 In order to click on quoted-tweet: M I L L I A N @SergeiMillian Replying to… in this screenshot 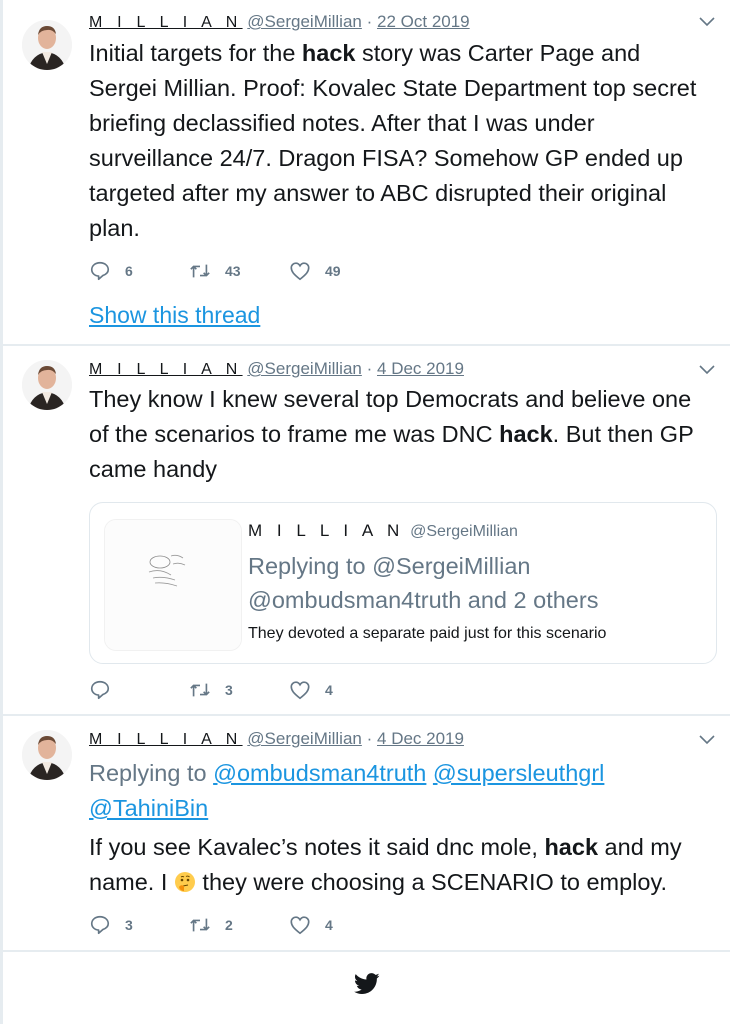, I will do `click(403, 583)`.